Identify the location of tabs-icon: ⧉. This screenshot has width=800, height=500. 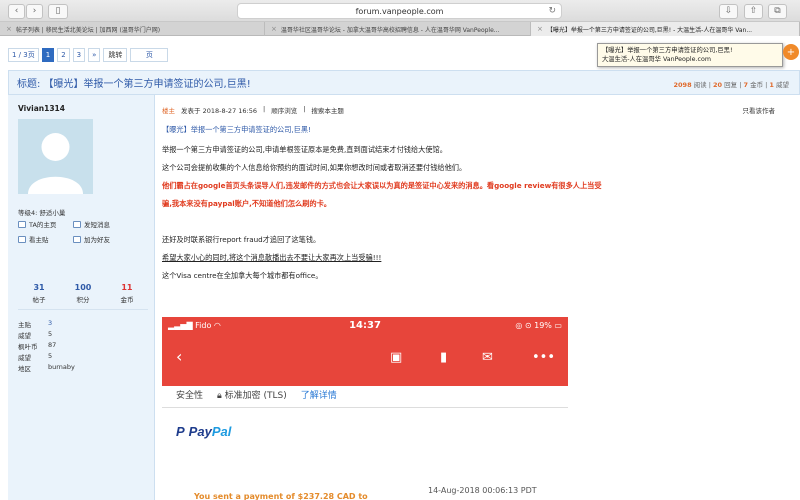
(777, 11).